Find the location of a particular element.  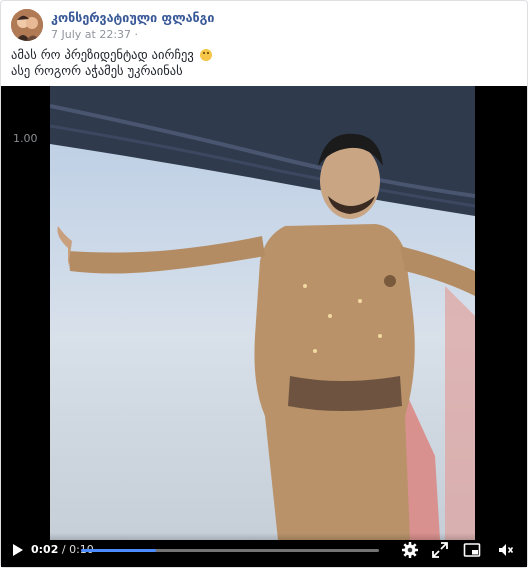

avatar-image is located at coordinates (27, 25).